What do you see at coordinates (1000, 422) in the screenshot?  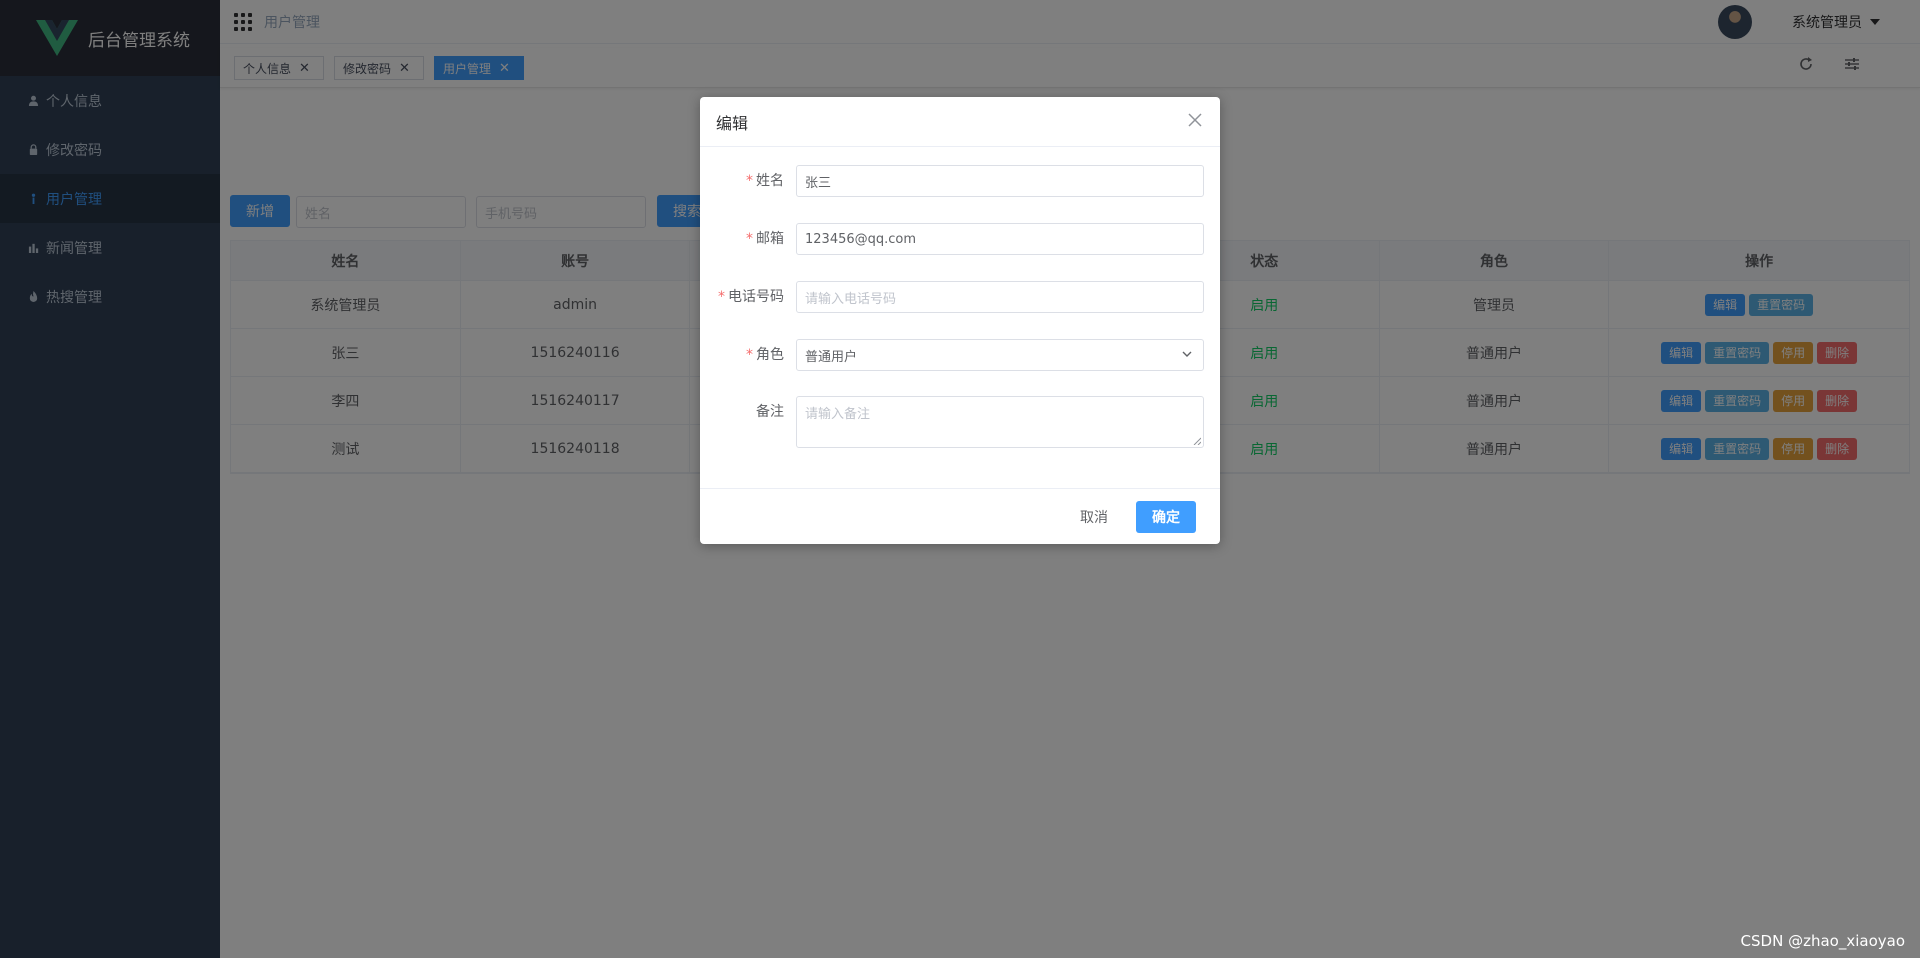 I see `remark-textarea: 请输入备注` at bounding box center [1000, 422].